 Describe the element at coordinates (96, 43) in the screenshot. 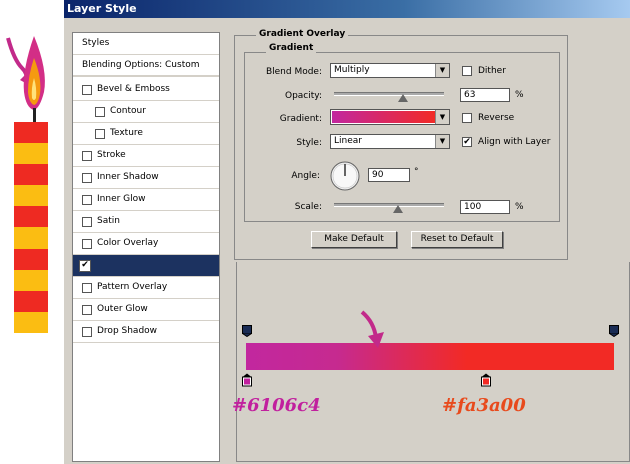

I see `styles-list-label: Styles` at that location.